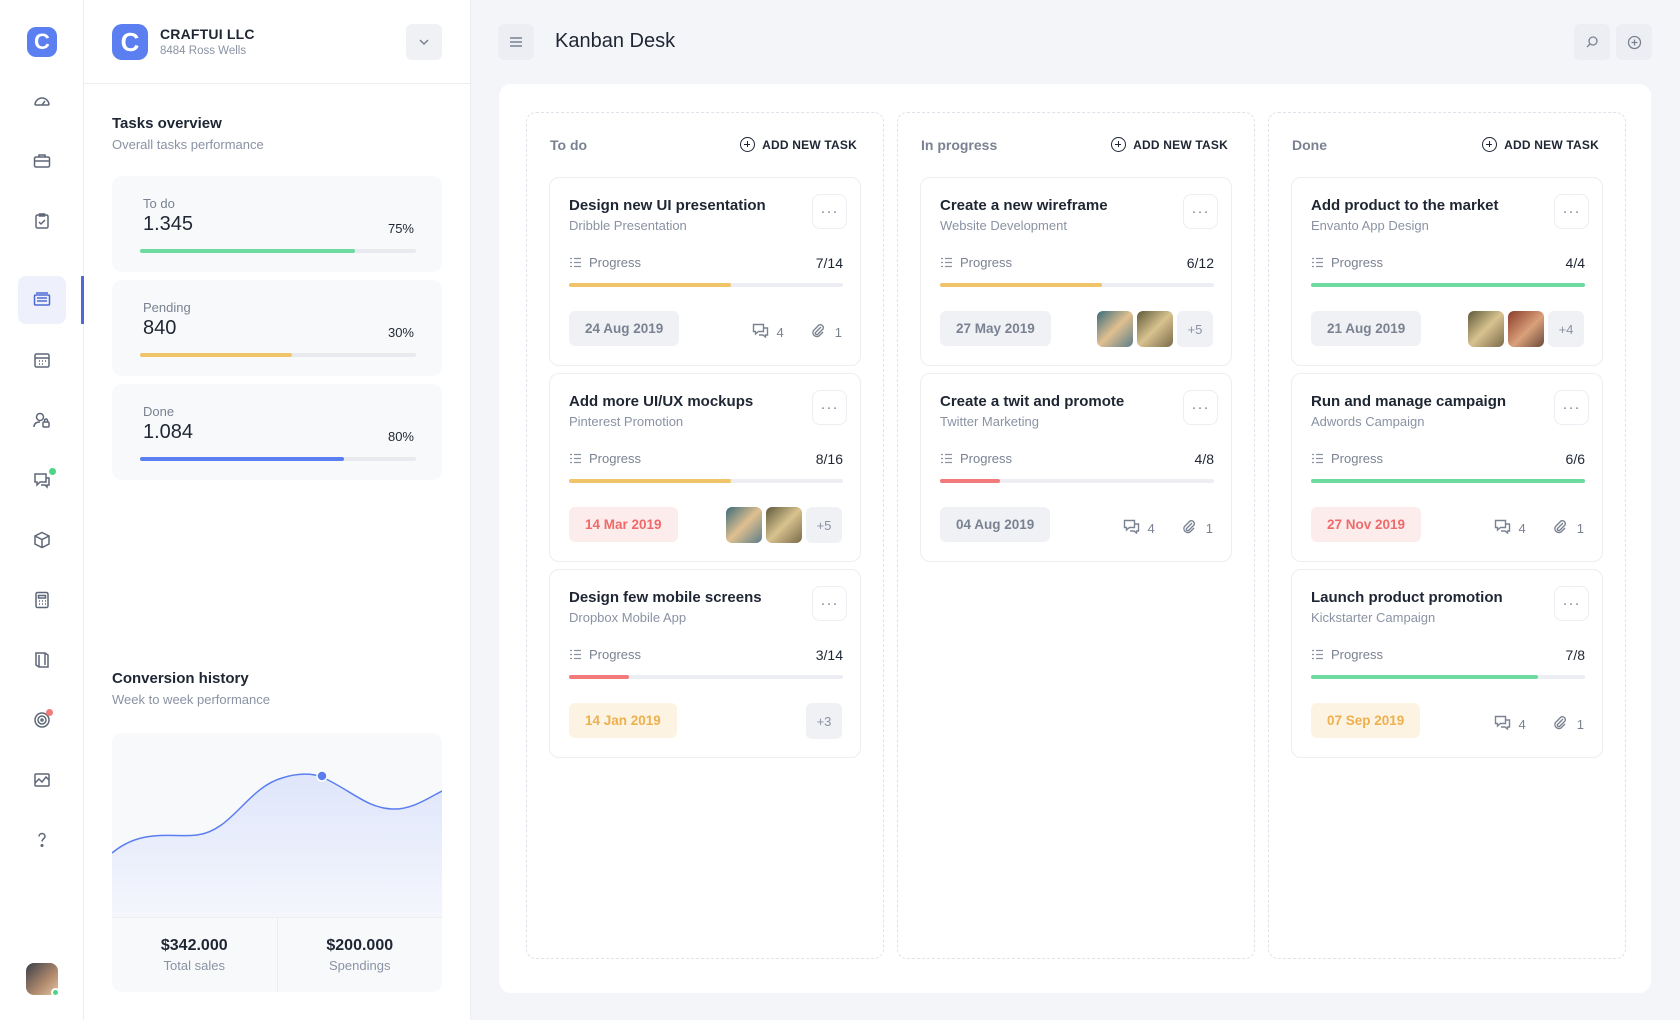 The height and width of the screenshot is (1020, 1680). Describe the element at coordinates (624, 328) in the screenshot. I see `due-date-badge: 24 Aug 2019` at that location.